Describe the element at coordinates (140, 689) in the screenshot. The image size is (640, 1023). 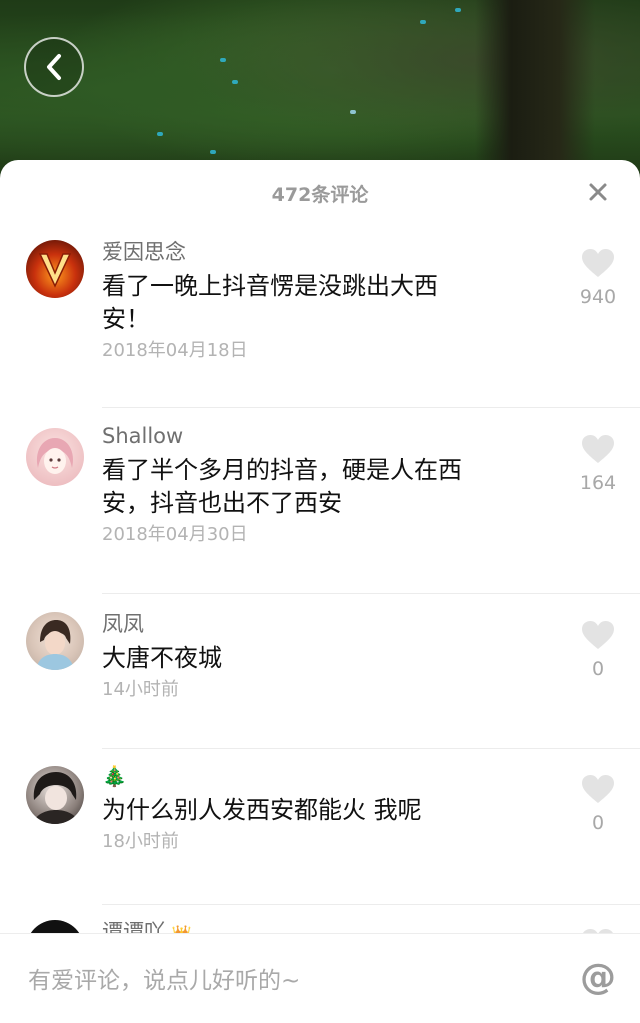
I see `comment-time: 14小时前` at that location.